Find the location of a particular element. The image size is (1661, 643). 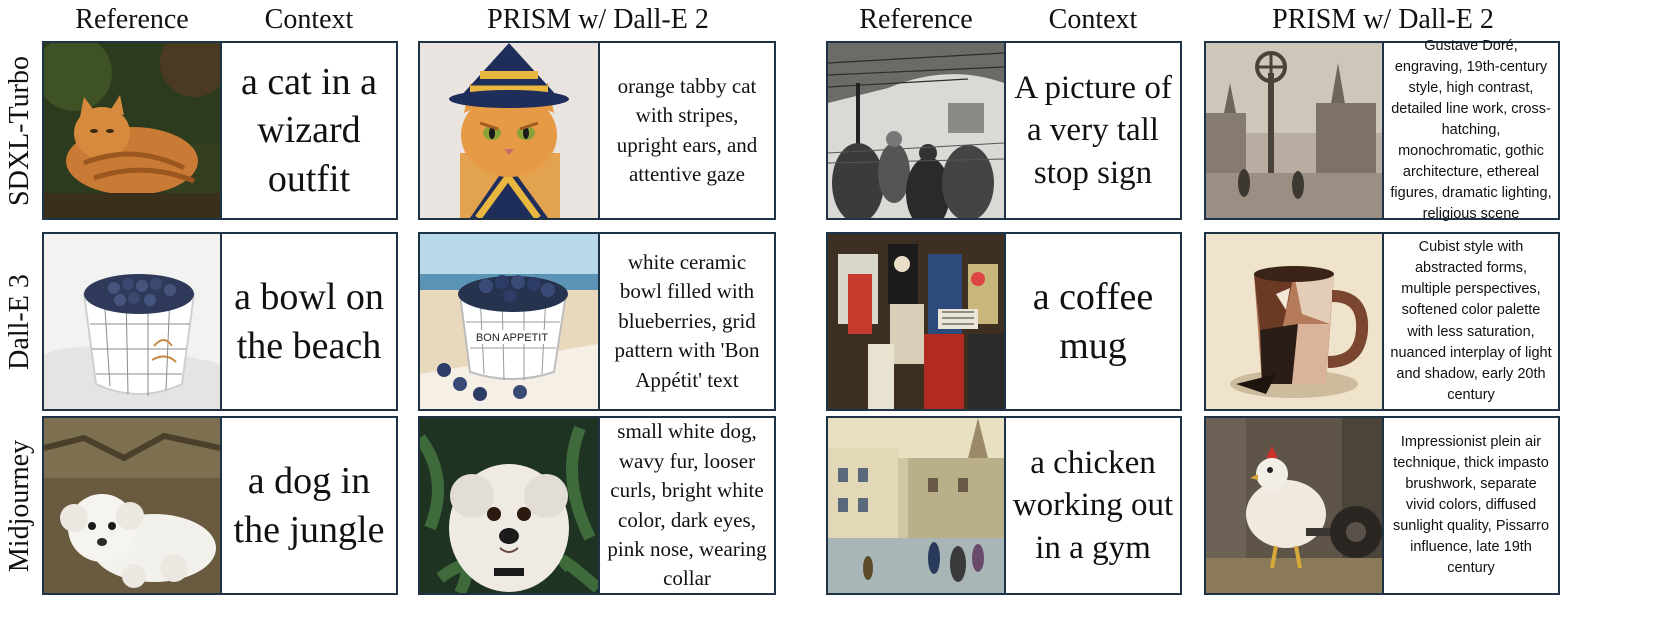

context-text: a chicken working out in a gym is located at coordinates (1092, 505).